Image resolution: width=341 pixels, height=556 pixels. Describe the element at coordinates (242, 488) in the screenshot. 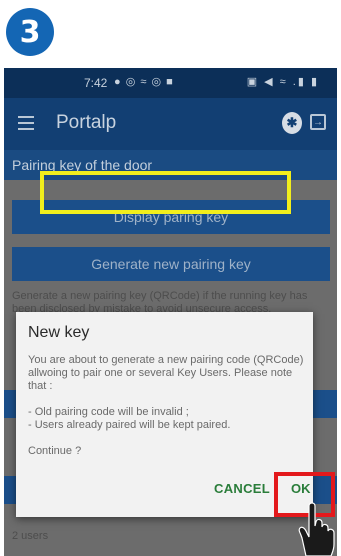

I see `cancel-button: CANCEL` at that location.